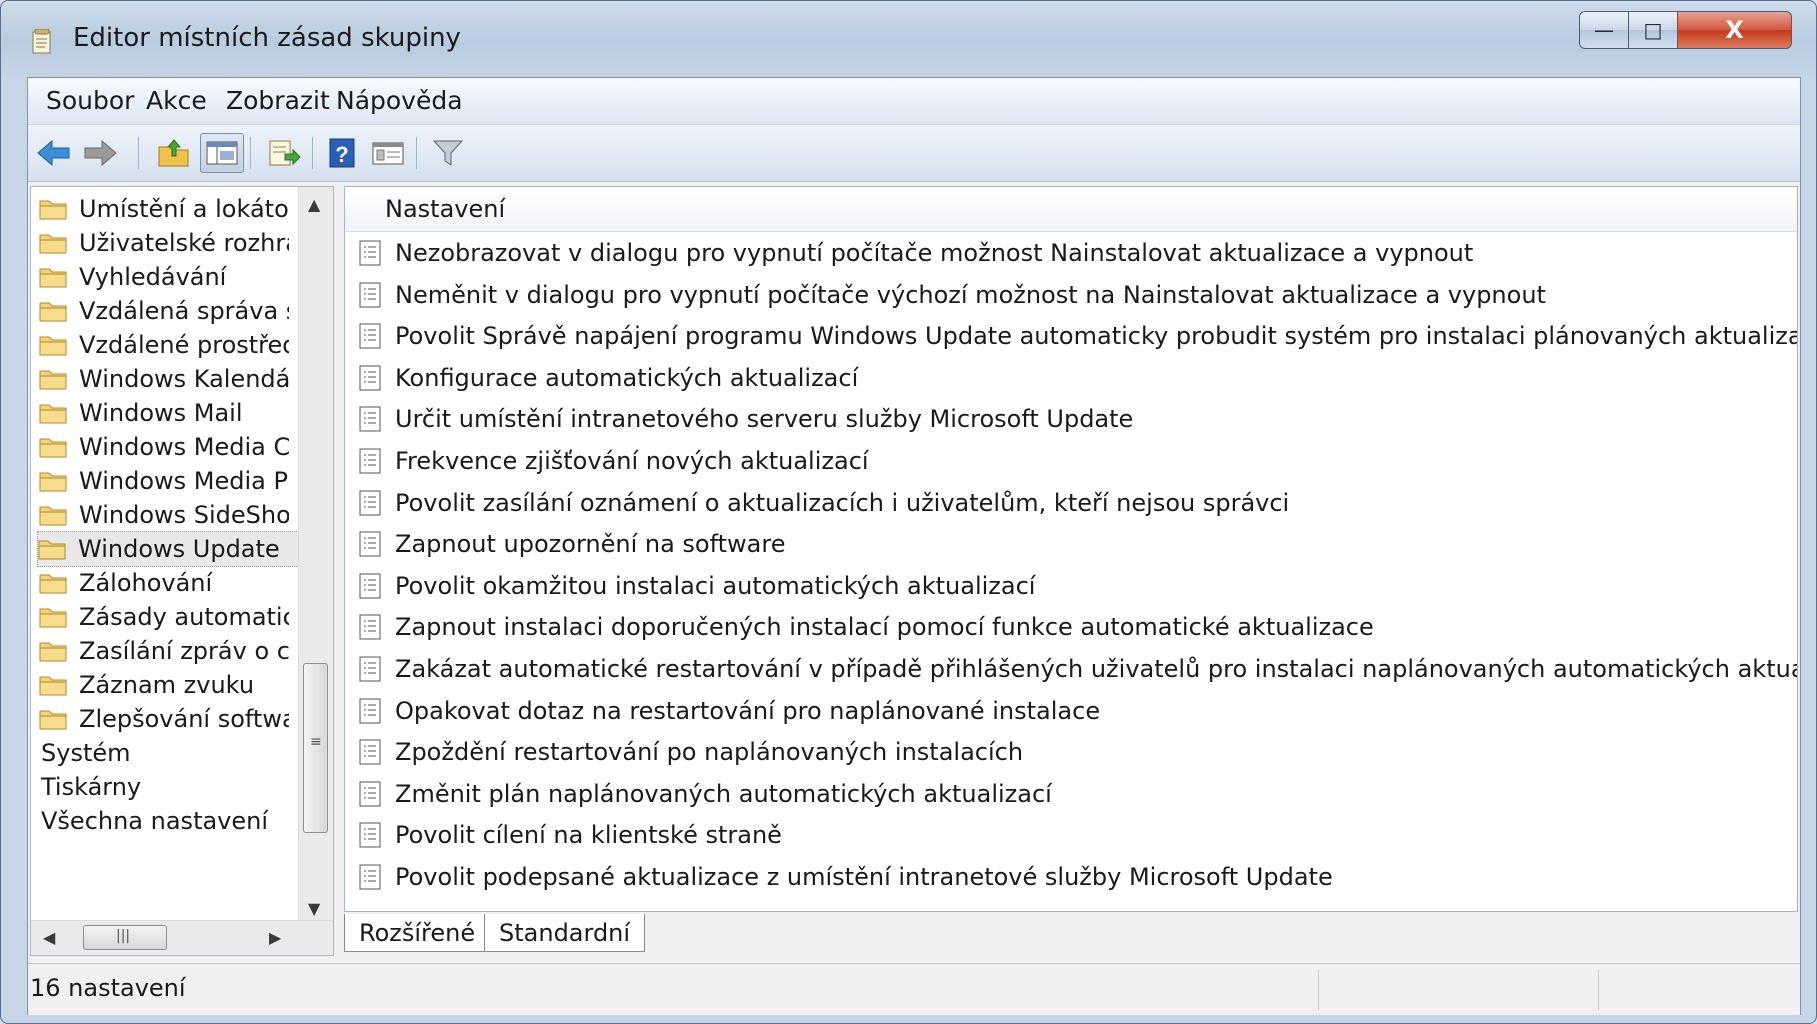 Image resolution: width=1817 pixels, height=1024 pixels. I want to click on up-folder-button, so click(174, 153).